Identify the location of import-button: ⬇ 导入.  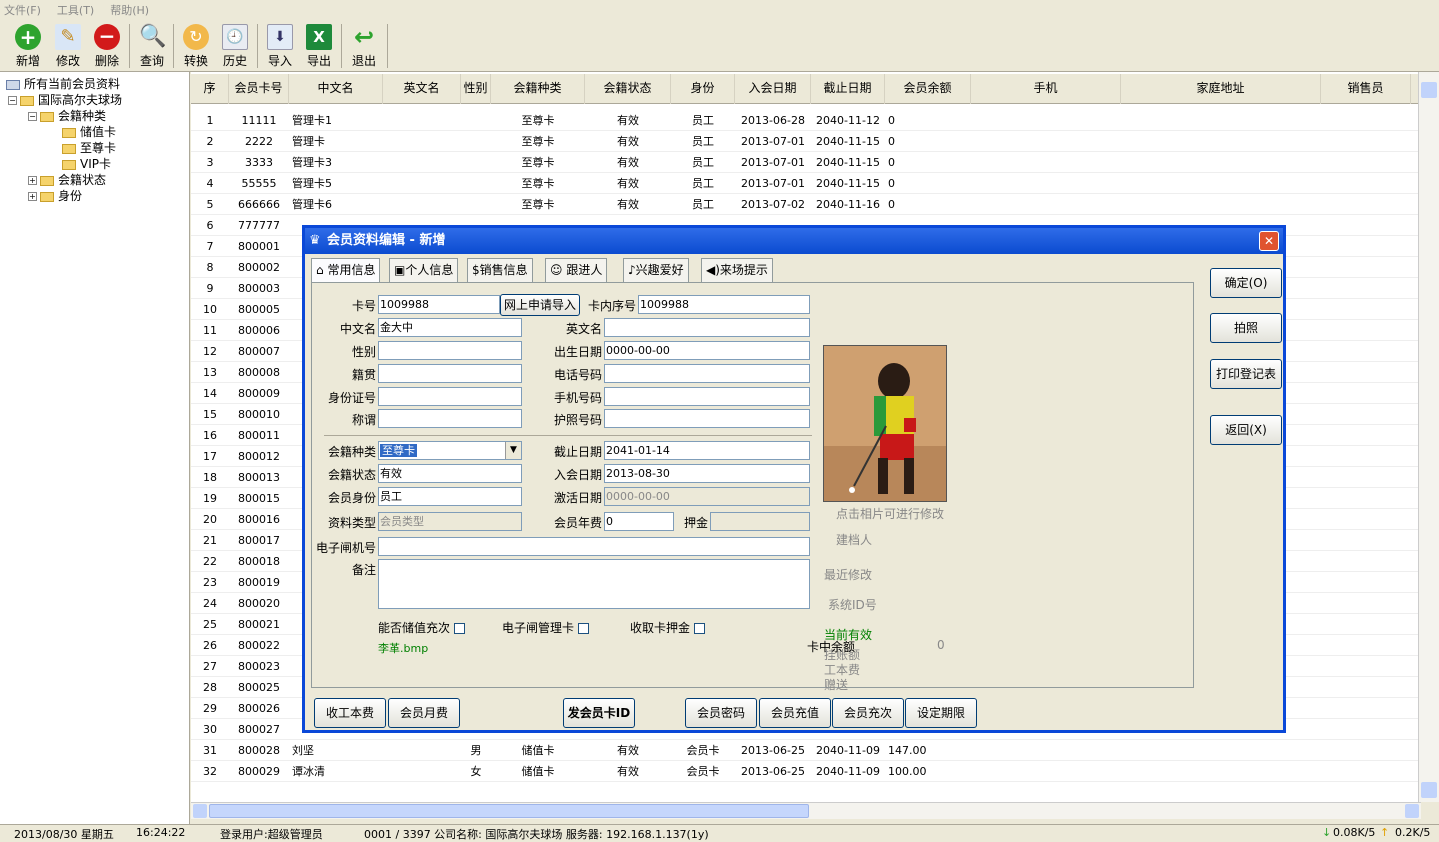
(280, 46).